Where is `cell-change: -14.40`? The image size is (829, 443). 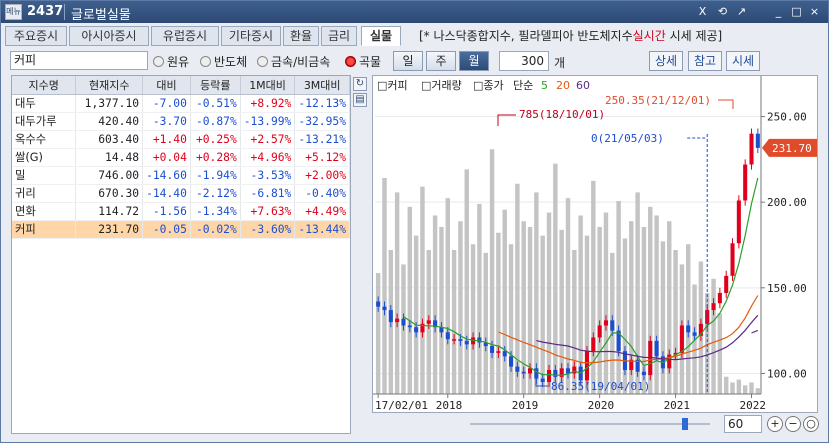
cell-change: -14.40 is located at coordinates (166, 193).